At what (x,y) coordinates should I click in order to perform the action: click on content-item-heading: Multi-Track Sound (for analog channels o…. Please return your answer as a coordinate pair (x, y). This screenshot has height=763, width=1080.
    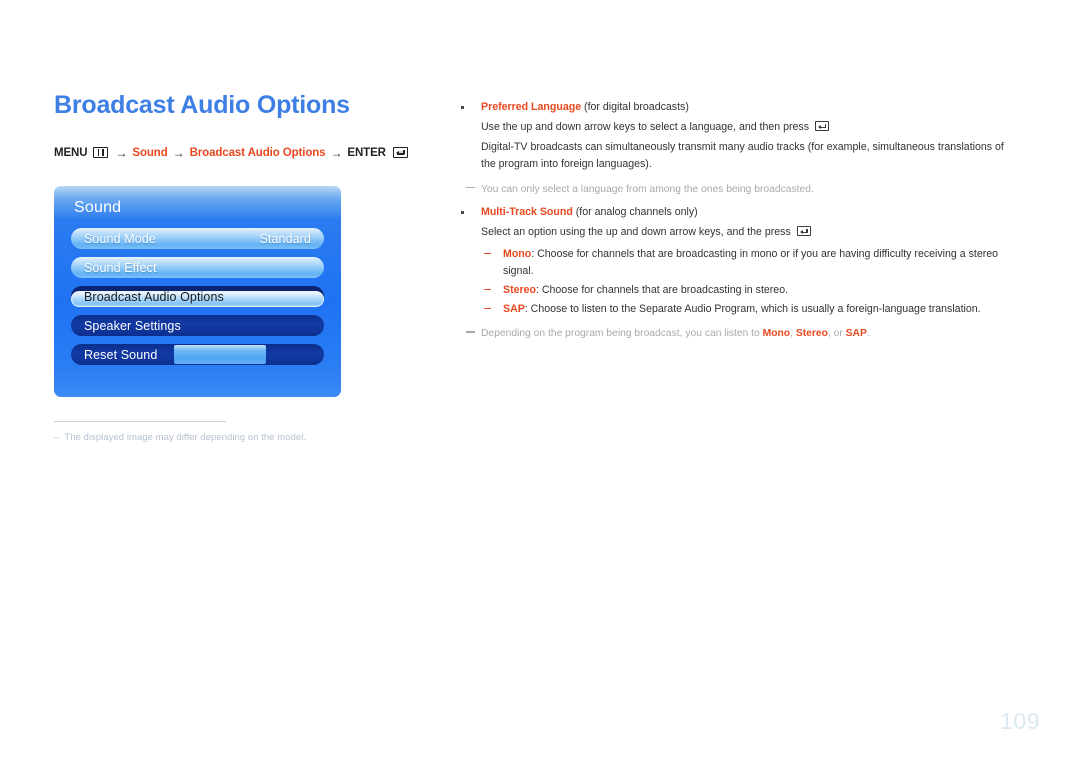
    Looking at the image, I should click on (750, 212).